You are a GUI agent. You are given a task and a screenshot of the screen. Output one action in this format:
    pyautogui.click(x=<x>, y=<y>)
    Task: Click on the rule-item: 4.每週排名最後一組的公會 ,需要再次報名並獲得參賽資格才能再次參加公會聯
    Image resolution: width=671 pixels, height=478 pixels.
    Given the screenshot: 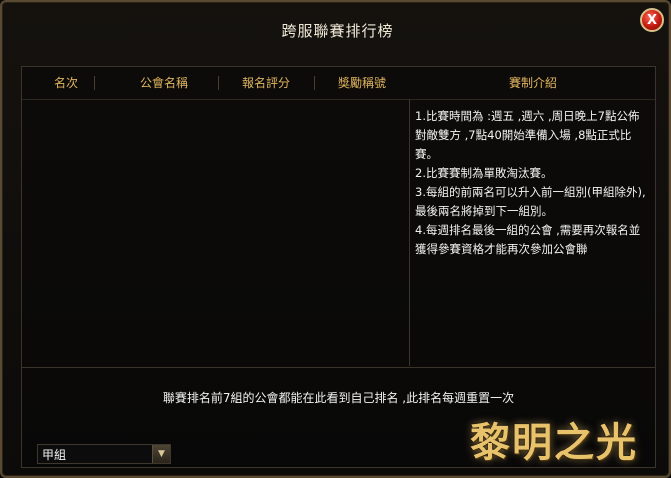 What is the action you would take?
    pyautogui.click(x=528, y=239)
    